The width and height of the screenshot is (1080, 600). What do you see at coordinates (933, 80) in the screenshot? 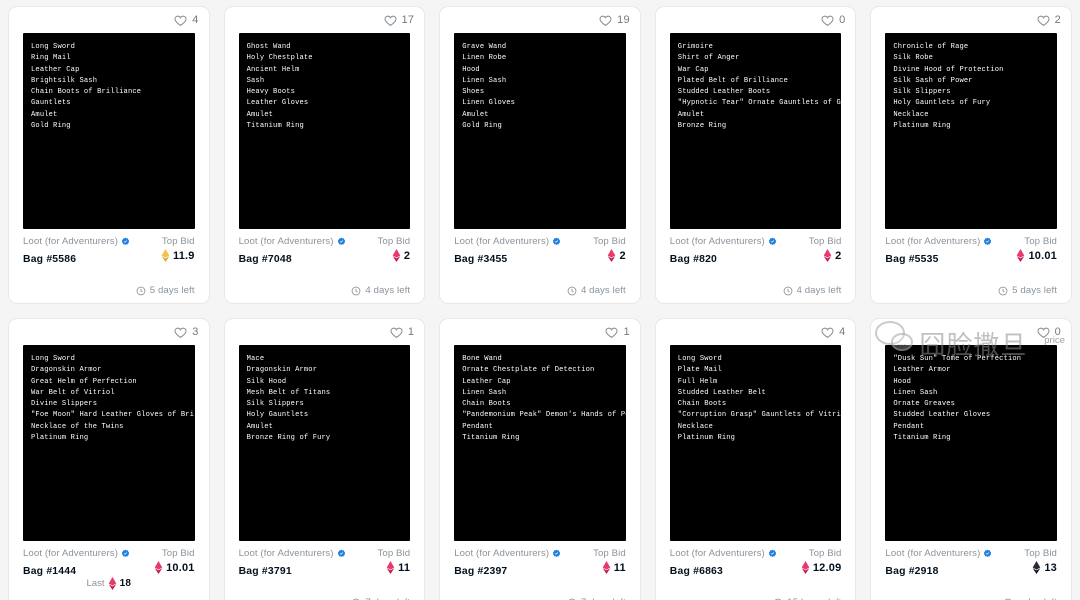
I see `loot-item: Silk Sash of Power` at bounding box center [933, 80].